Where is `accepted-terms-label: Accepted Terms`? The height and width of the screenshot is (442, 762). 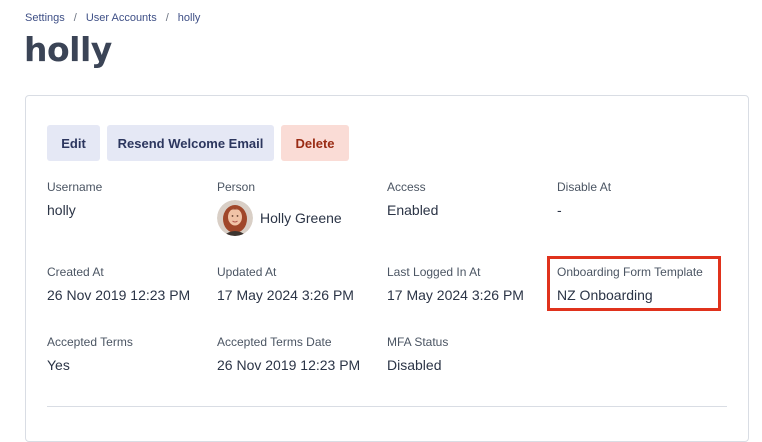 accepted-terms-label: Accepted Terms is located at coordinates (90, 342).